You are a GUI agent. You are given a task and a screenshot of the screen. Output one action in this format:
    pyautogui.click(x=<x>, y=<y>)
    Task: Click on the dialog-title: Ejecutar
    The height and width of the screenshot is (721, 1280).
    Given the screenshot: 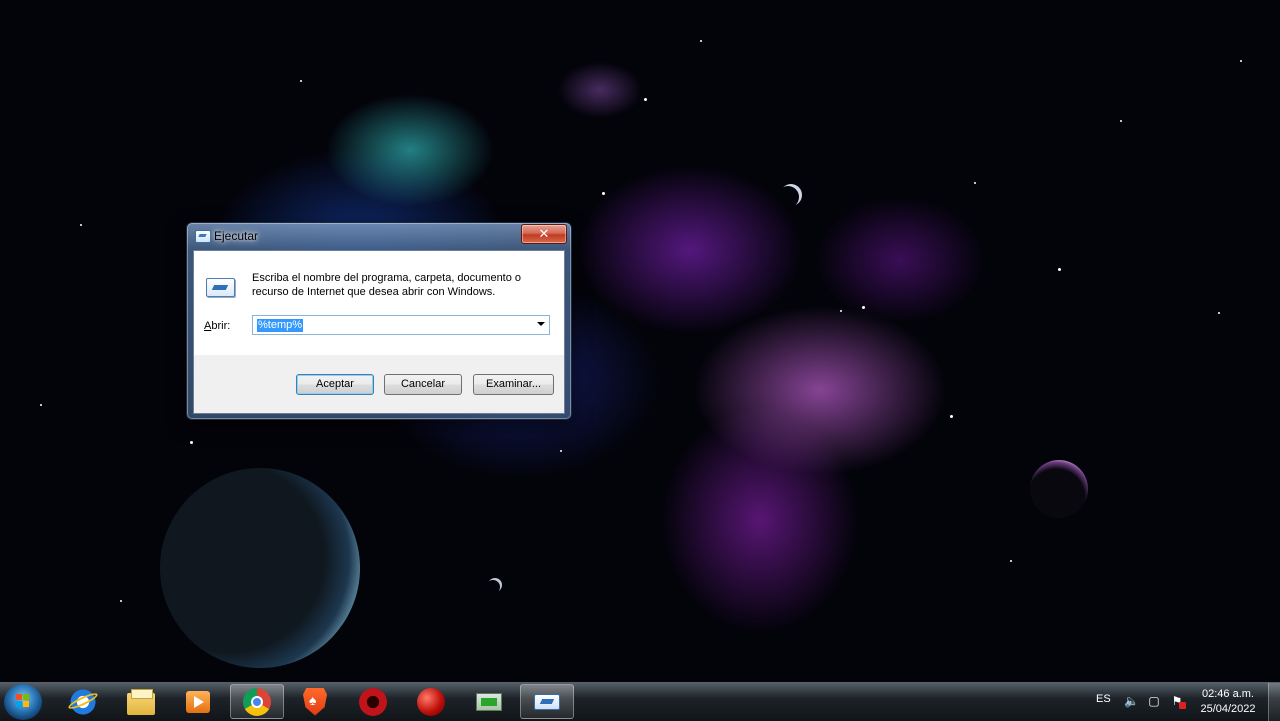 What is the action you would take?
    pyautogui.click(x=236, y=236)
    